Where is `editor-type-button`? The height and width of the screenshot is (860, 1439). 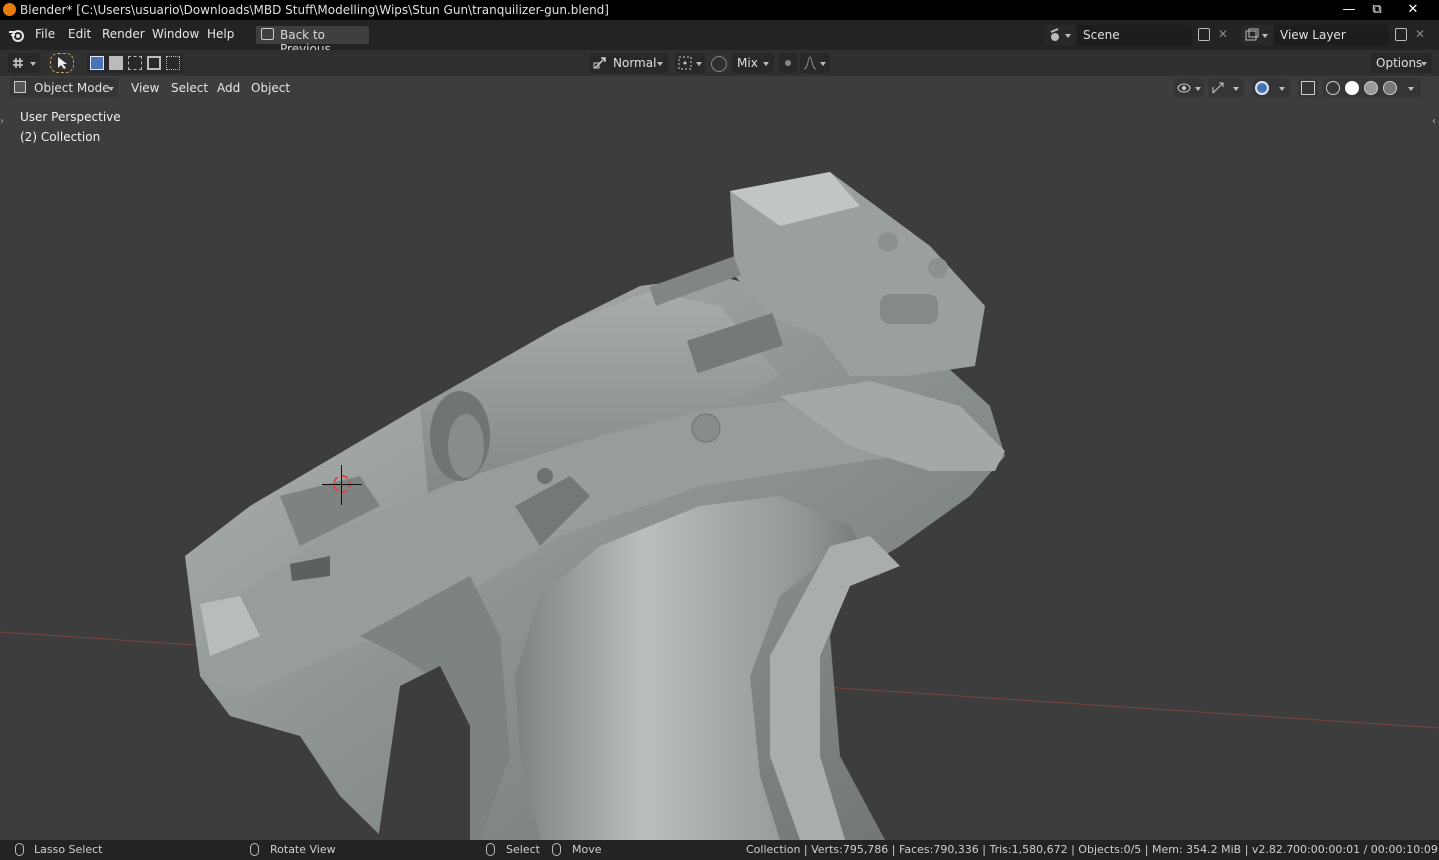
editor-type-button is located at coordinates (24, 63).